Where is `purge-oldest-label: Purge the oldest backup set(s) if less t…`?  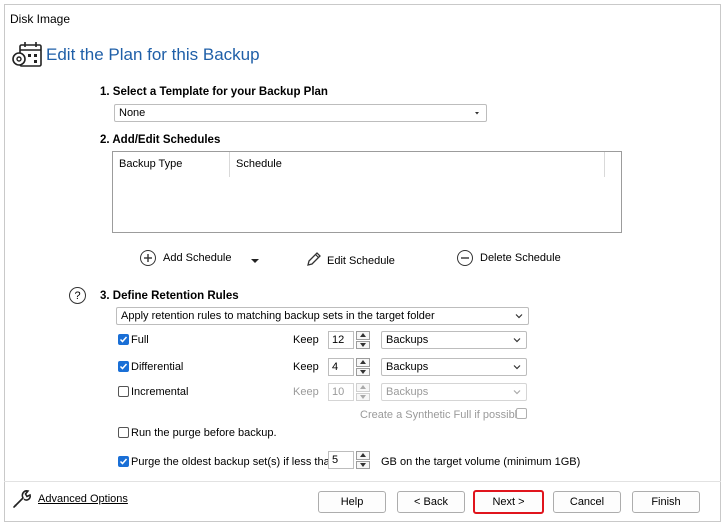
purge-oldest-label: Purge the oldest backup set(s) if less t… is located at coordinates (233, 462).